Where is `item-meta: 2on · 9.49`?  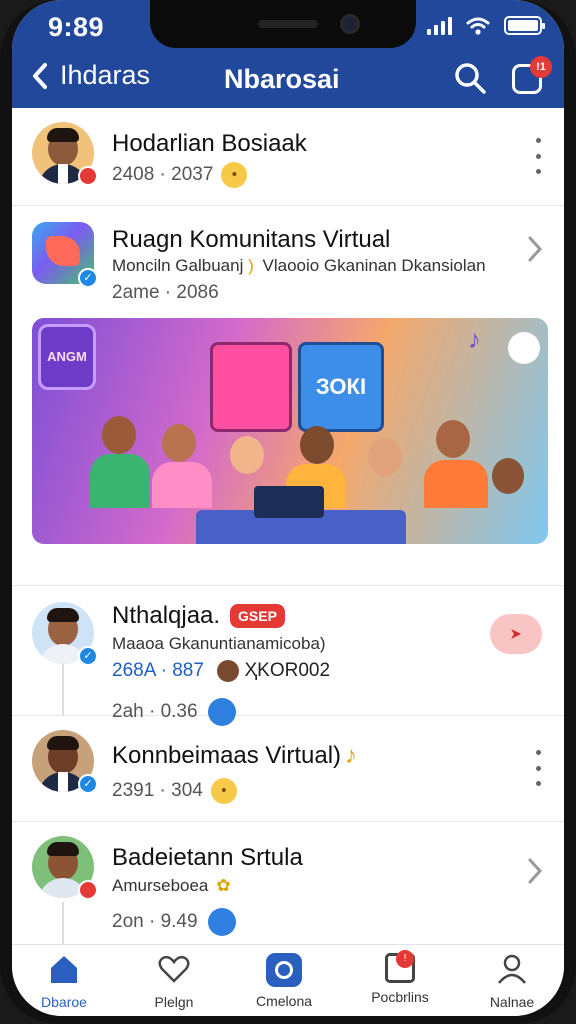 item-meta: 2on · 9.49 is located at coordinates (174, 922).